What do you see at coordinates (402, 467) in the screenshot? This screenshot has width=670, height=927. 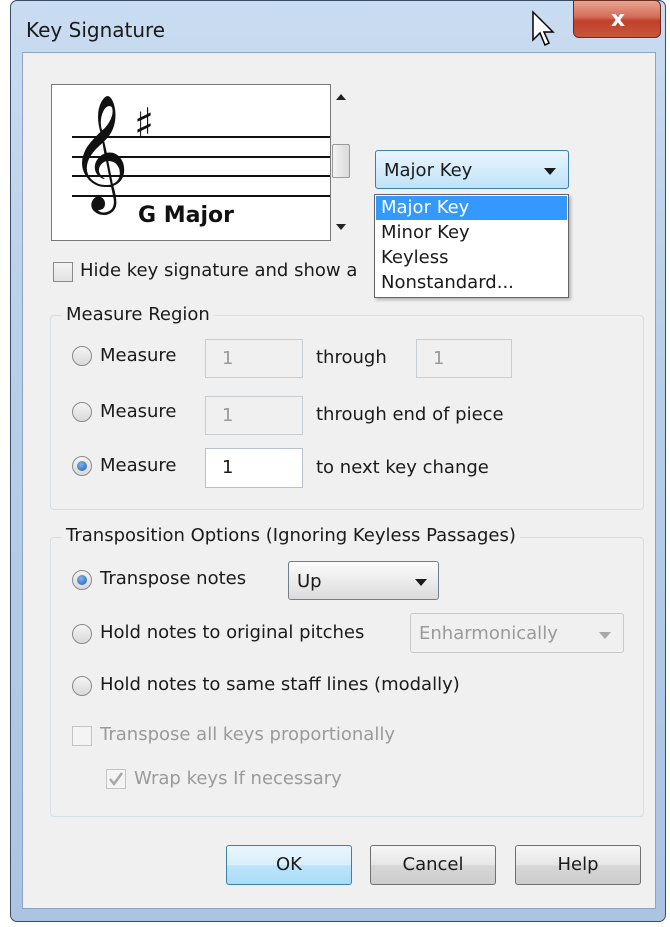 I see `measure-to-next-key-suffix: to next key change` at bounding box center [402, 467].